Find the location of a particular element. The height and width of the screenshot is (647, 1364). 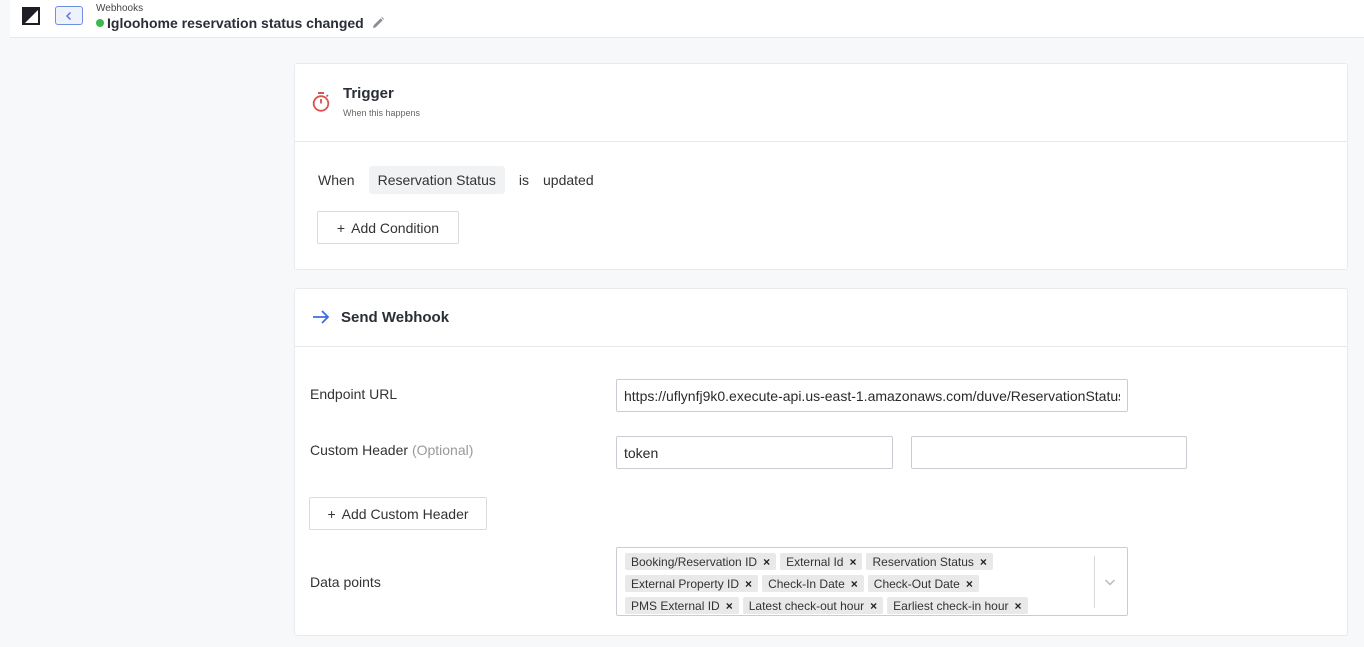

add-condition-label: Add Condition is located at coordinates (395, 227).